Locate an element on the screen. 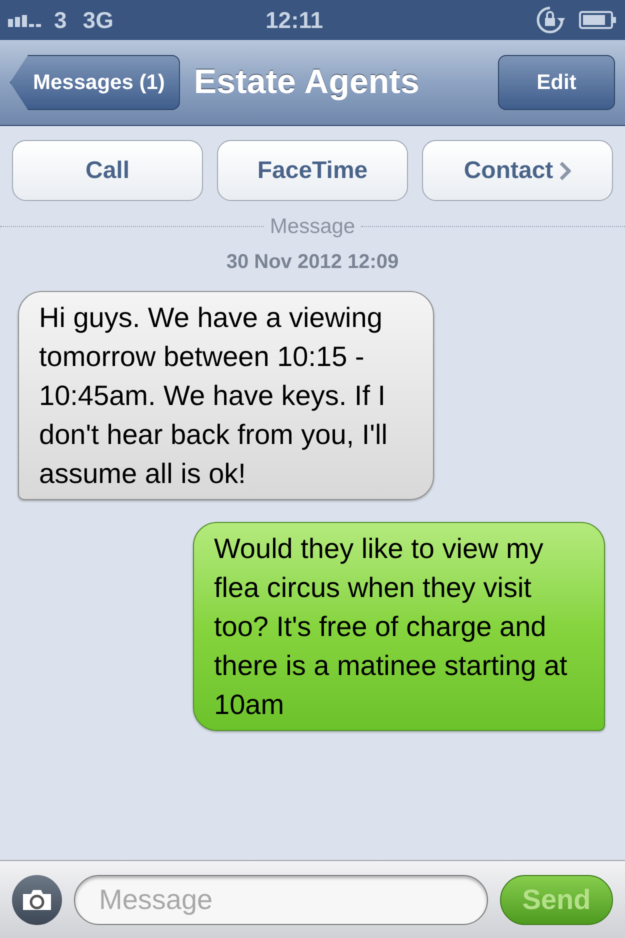 Image resolution: width=625 pixels, height=938 pixels. back-button: Messages (1) is located at coordinates (95, 82).